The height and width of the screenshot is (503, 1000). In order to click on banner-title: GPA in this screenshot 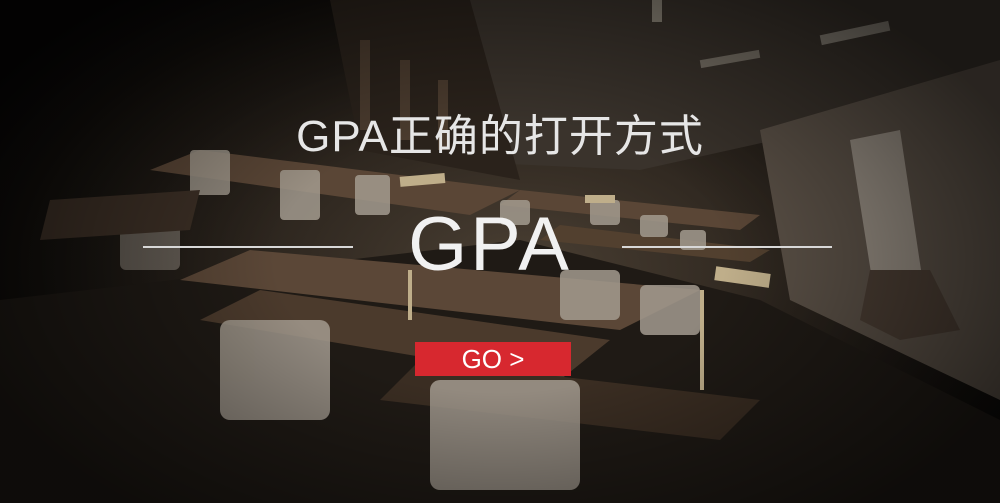, I will do `click(490, 244)`.